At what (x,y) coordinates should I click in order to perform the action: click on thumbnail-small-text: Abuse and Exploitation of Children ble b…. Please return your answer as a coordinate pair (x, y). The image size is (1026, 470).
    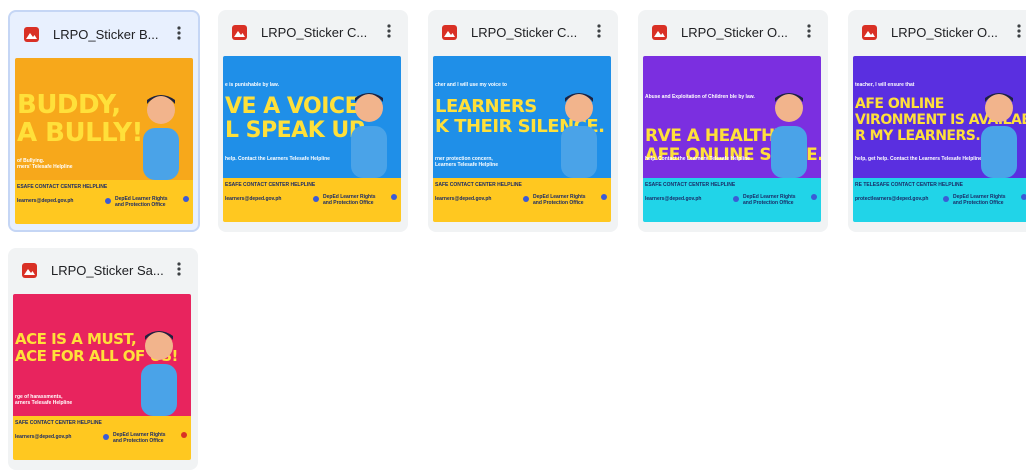
    Looking at the image, I should click on (700, 97).